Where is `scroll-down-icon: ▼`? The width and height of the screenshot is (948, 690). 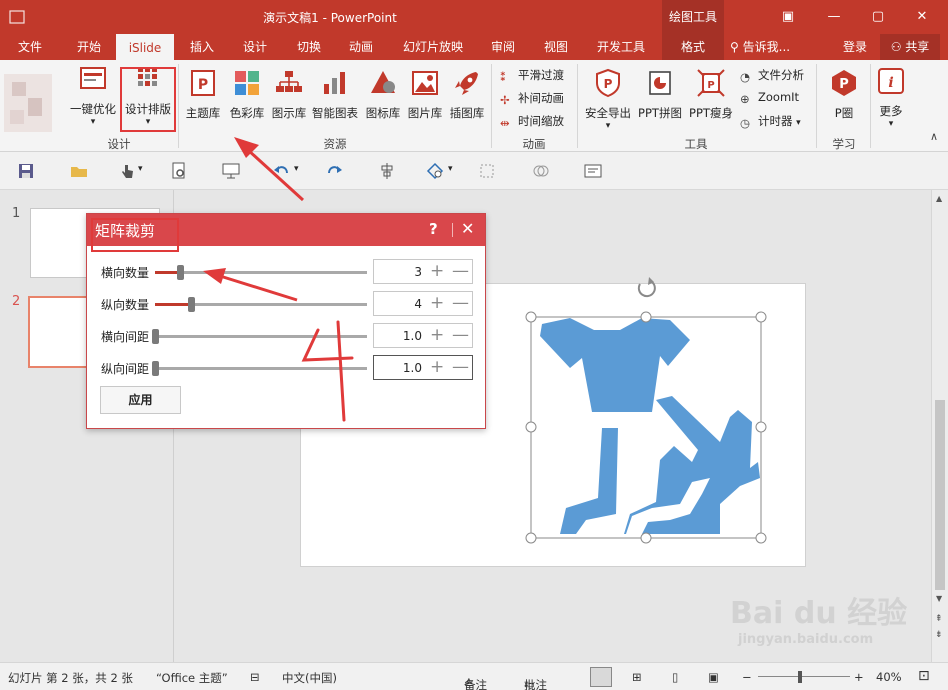 scroll-down-icon: ▼ is located at coordinates (939, 598).